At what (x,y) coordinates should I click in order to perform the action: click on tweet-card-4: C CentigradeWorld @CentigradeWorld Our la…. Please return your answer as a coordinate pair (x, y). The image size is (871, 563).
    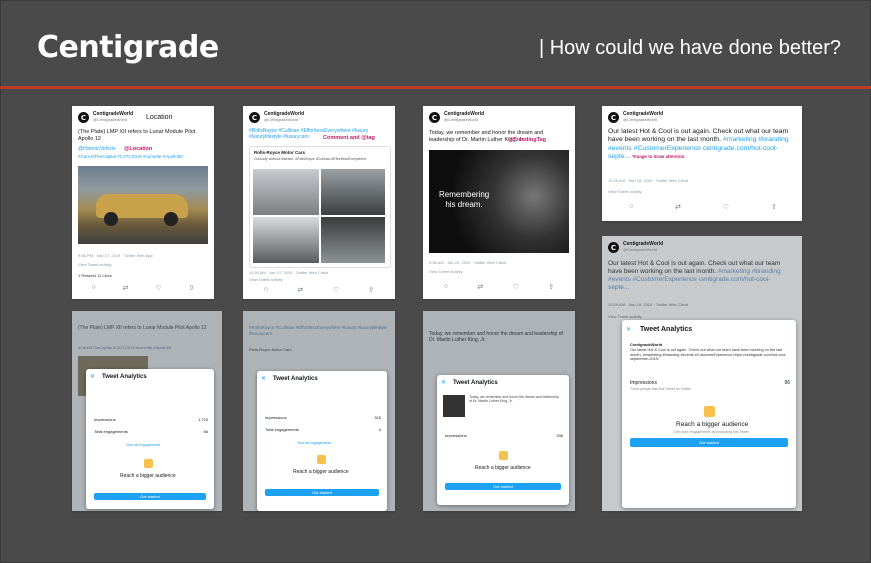
    Looking at the image, I should click on (702, 163).